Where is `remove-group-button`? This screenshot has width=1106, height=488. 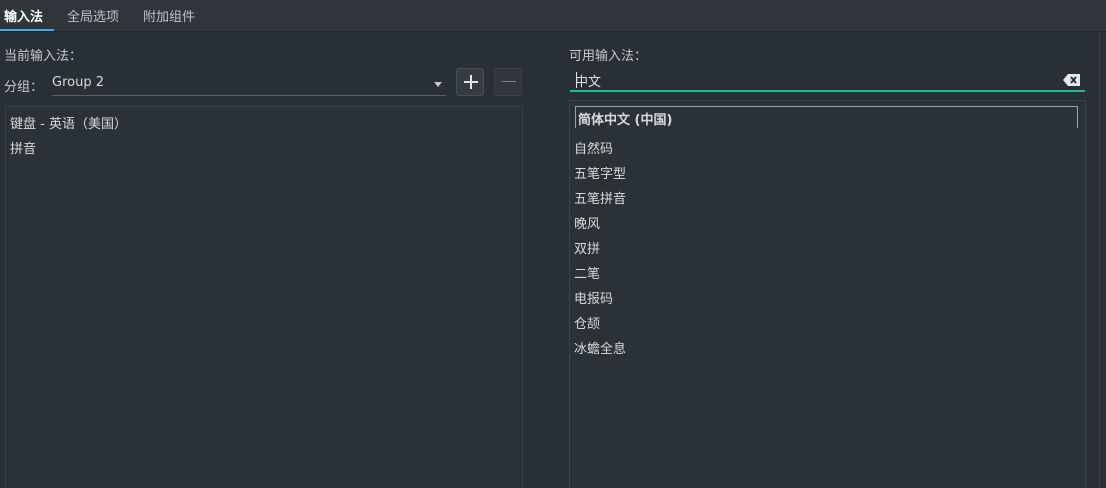 remove-group-button is located at coordinates (508, 82).